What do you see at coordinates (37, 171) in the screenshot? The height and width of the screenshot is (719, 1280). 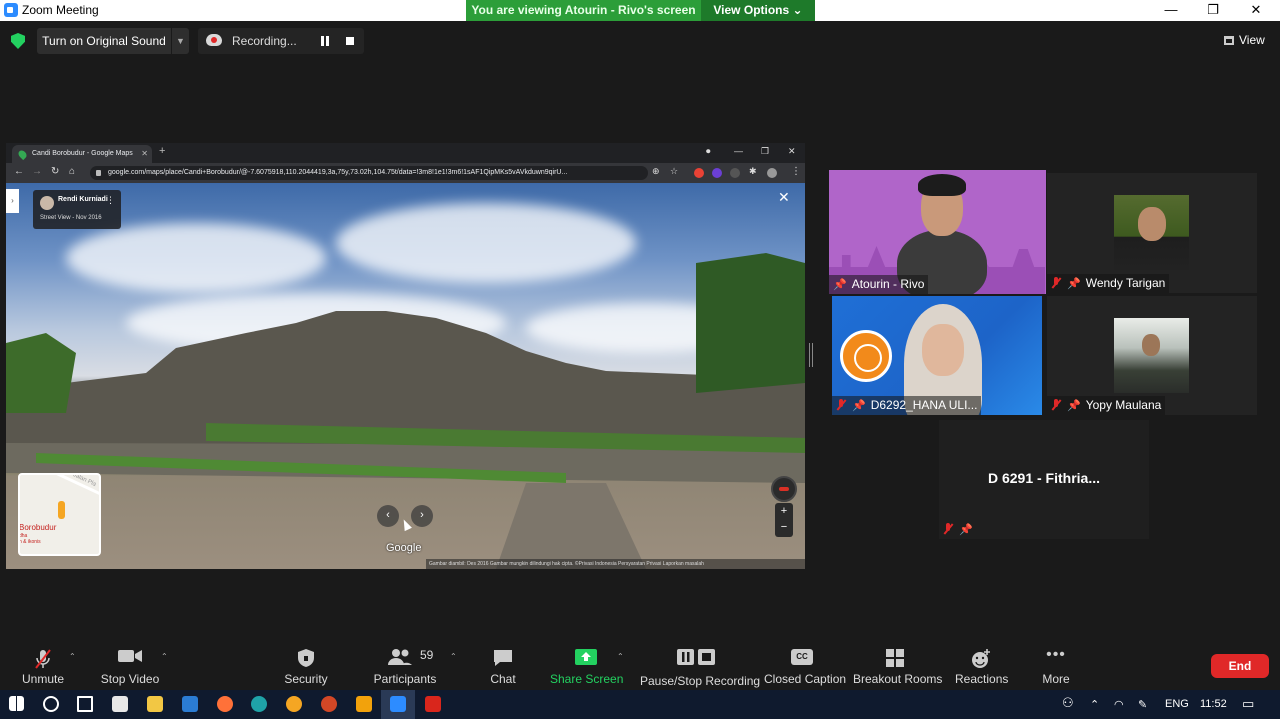 I see `forward-icon: →` at bounding box center [37, 171].